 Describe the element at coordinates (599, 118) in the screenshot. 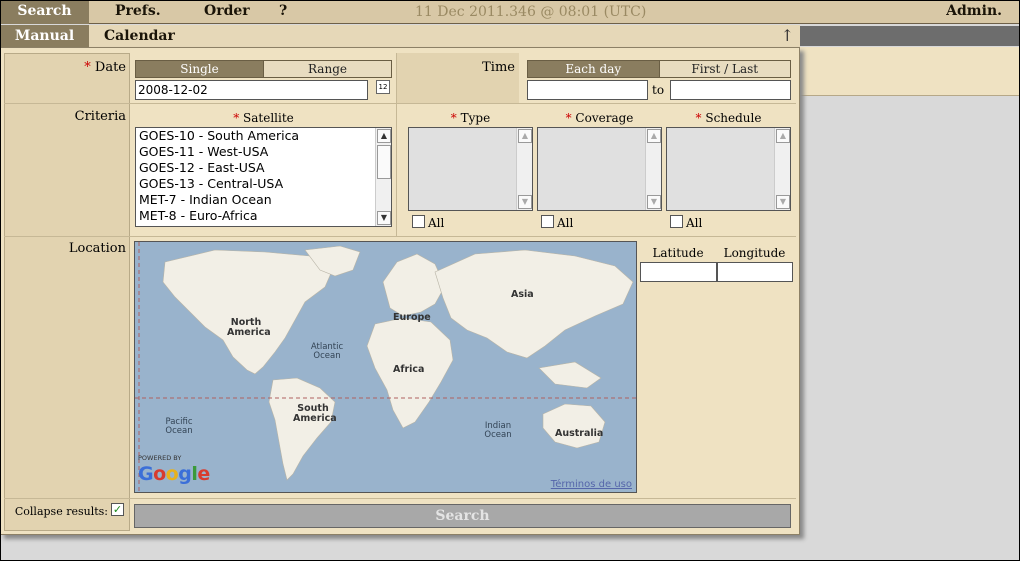

I see `coverage-label: * Coverage` at that location.